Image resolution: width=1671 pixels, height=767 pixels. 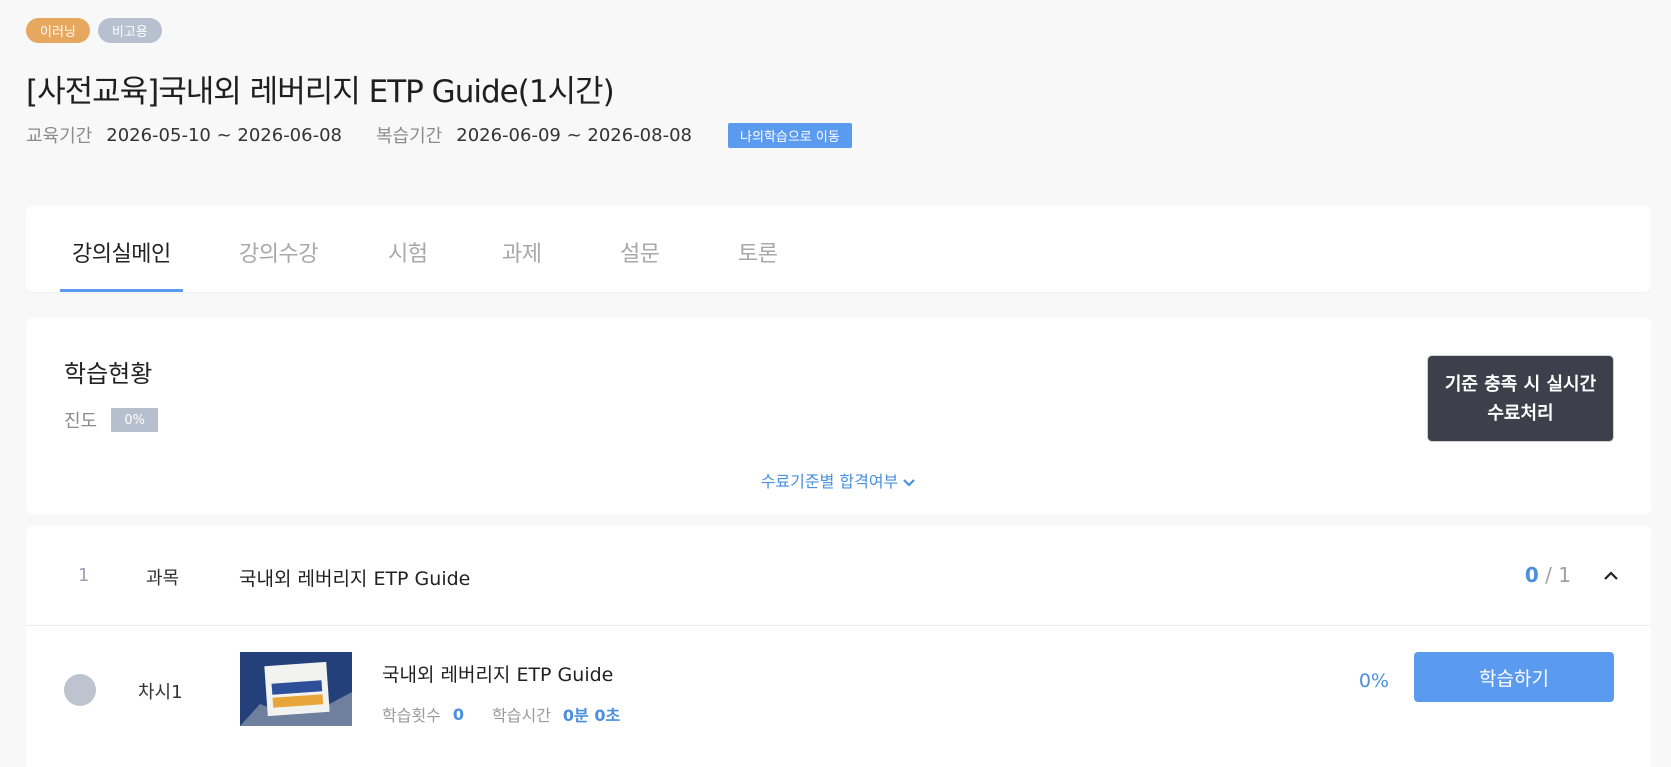 I want to click on course-progress-count: 0 / 1, so click(x=1548, y=575).